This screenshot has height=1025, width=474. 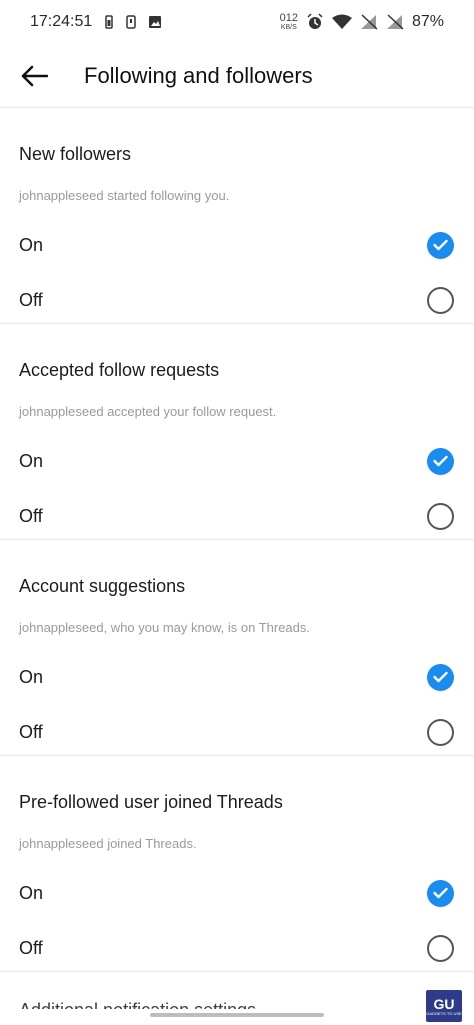 What do you see at coordinates (131, 22) in the screenshot?
I see `phone-notification-icon` at bounding box center [131, 22].